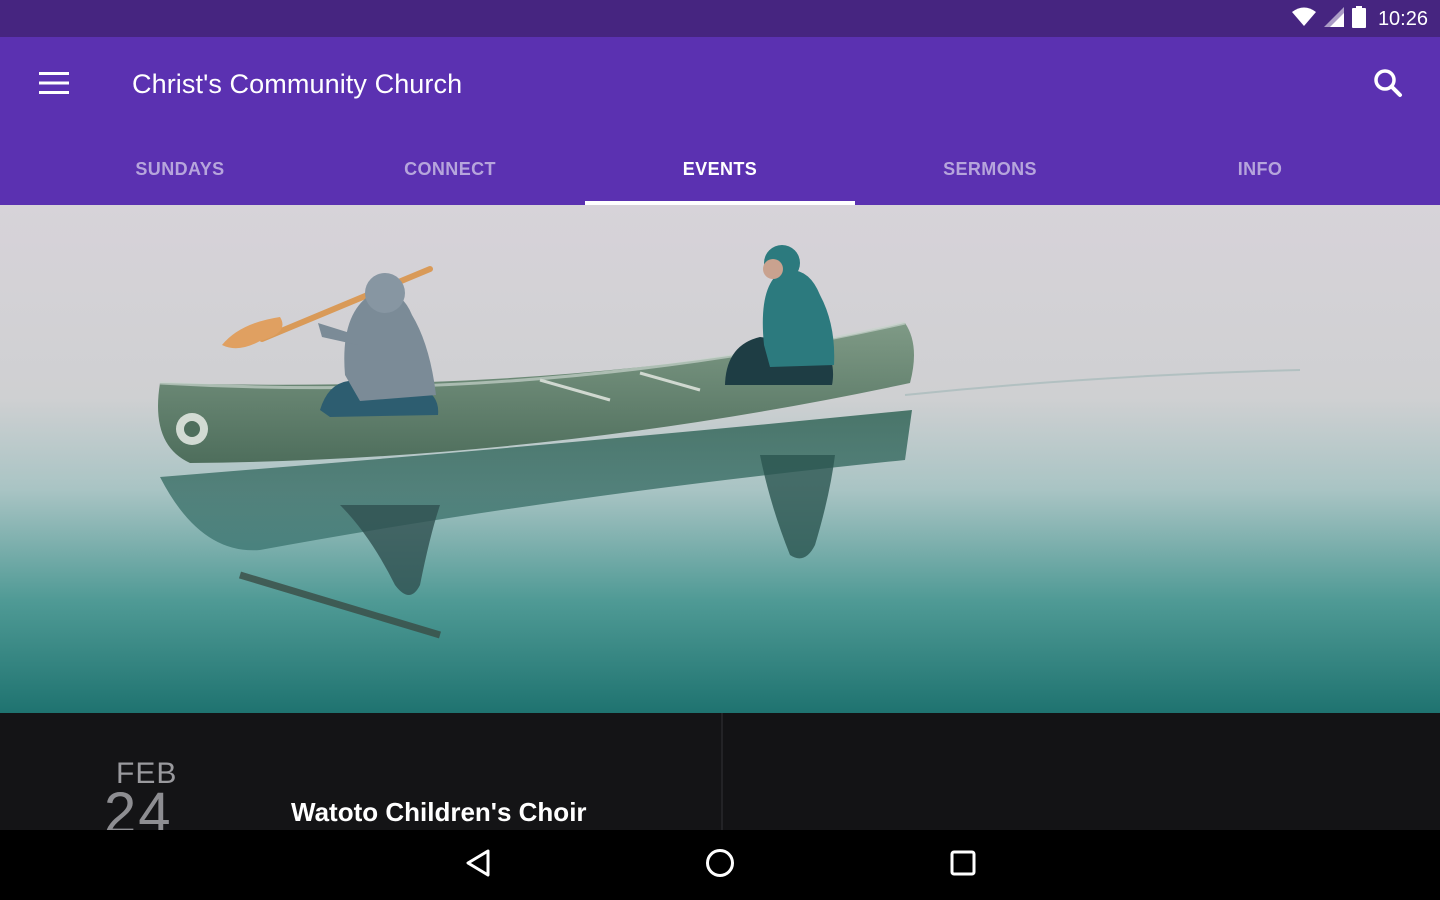  I want to click on recents-button, so click(963, 865).